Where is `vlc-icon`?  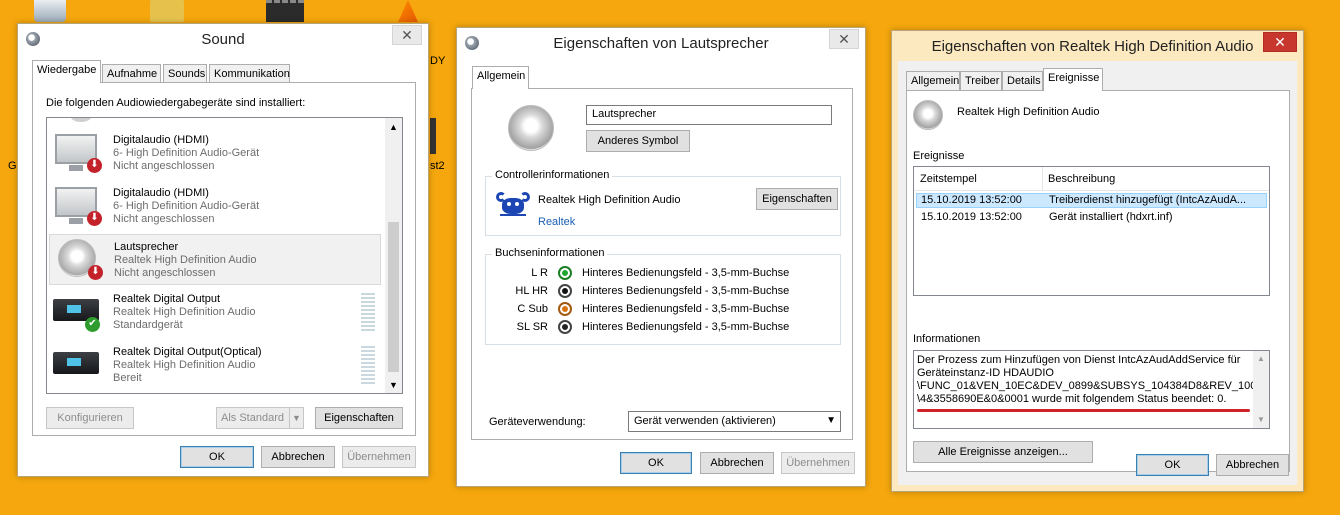 vlc-icon is located at coordinates (408, 11).